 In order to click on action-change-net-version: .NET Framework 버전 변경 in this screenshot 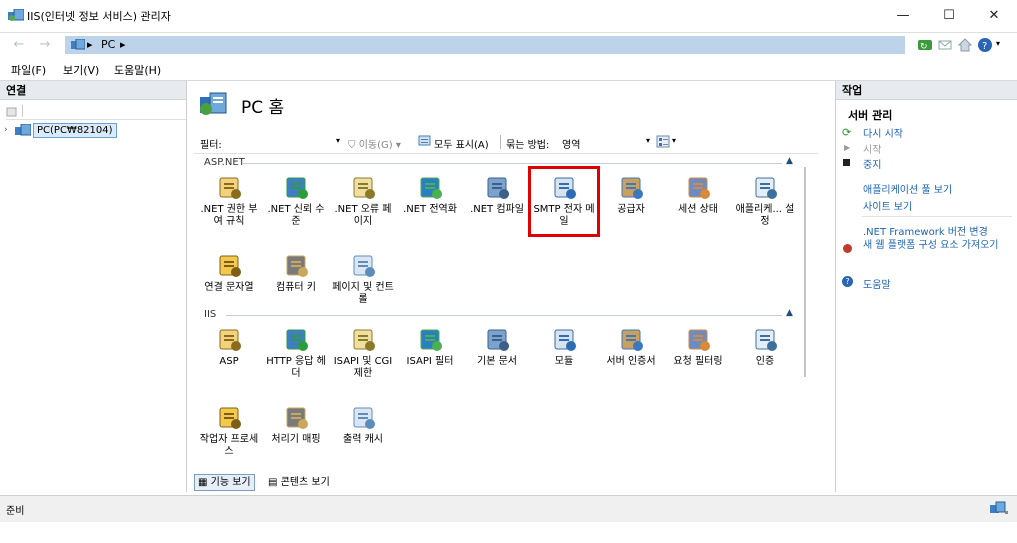, I will do `click(925, 230)`.